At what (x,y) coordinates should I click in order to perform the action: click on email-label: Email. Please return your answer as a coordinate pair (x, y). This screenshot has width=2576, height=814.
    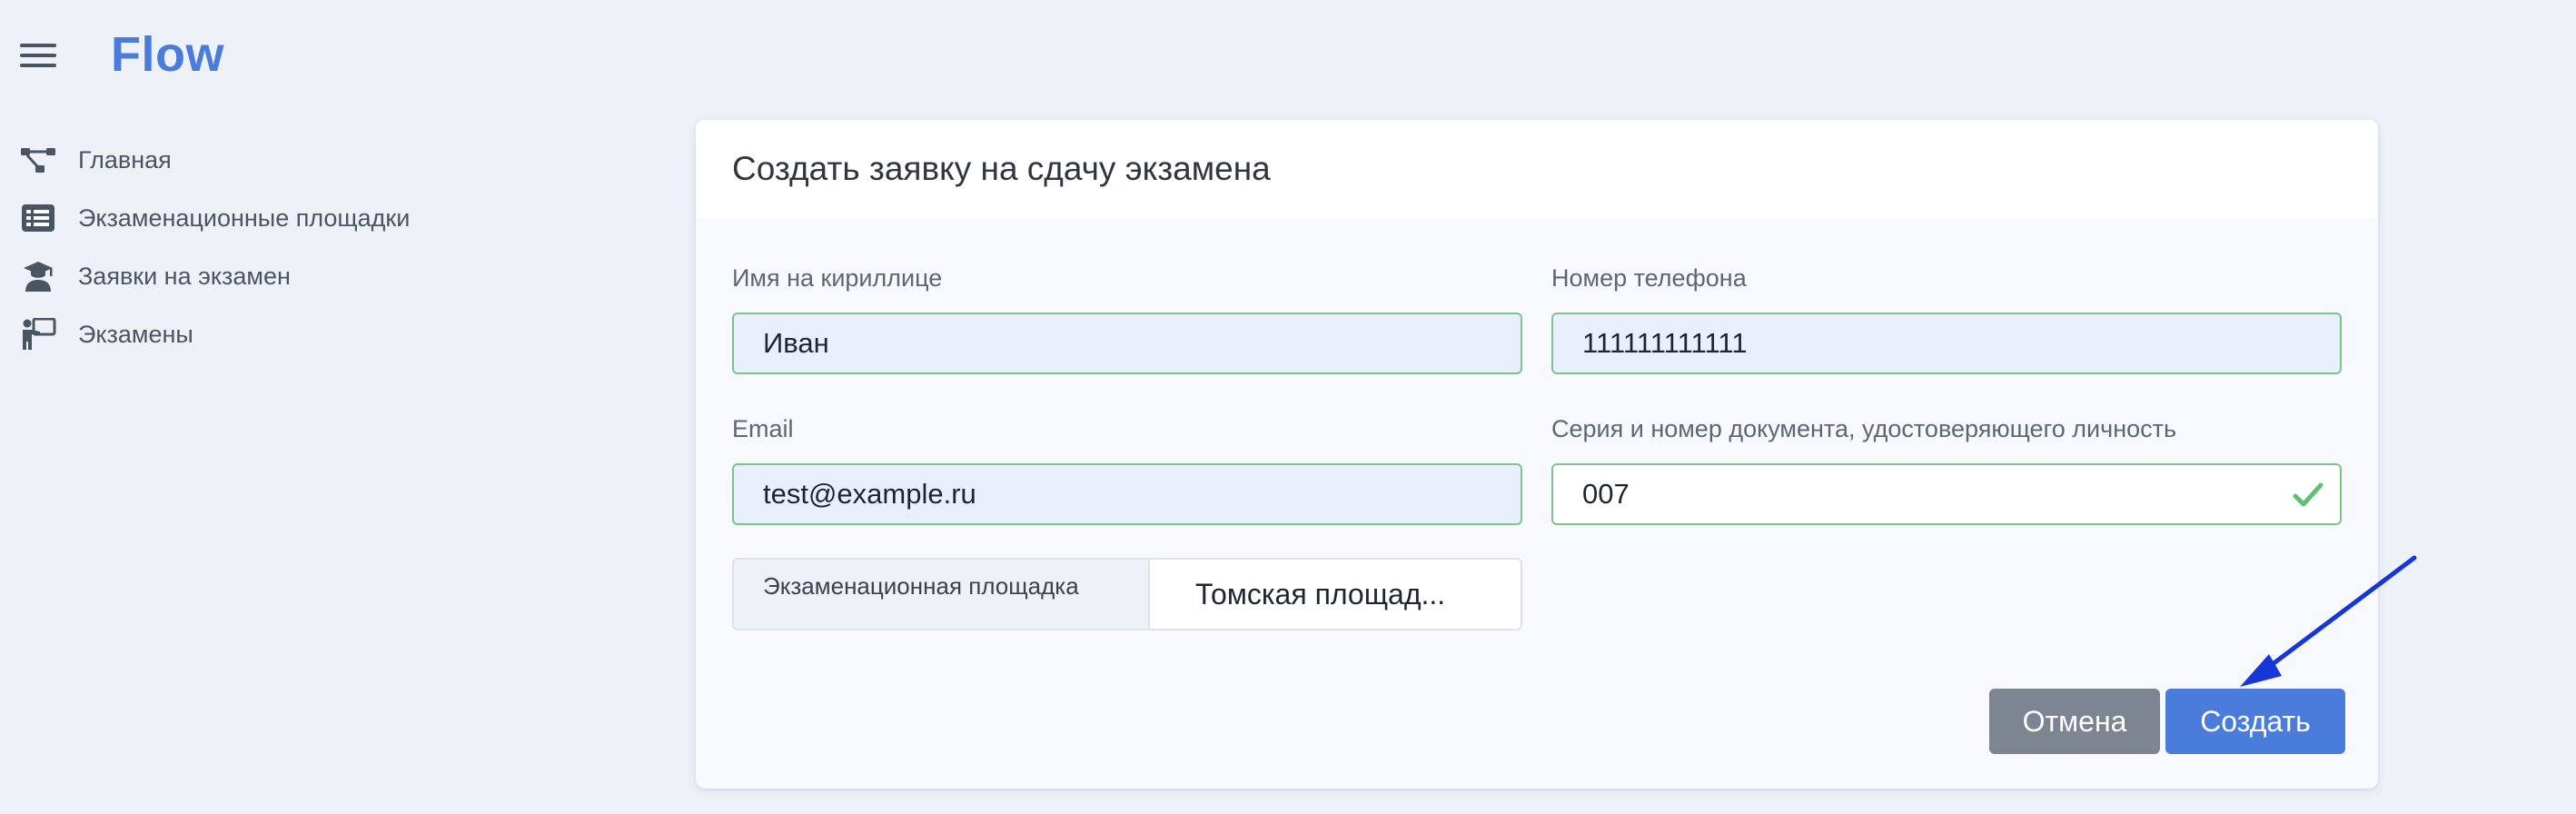
    Looking at the image, I should click on (763, 428).